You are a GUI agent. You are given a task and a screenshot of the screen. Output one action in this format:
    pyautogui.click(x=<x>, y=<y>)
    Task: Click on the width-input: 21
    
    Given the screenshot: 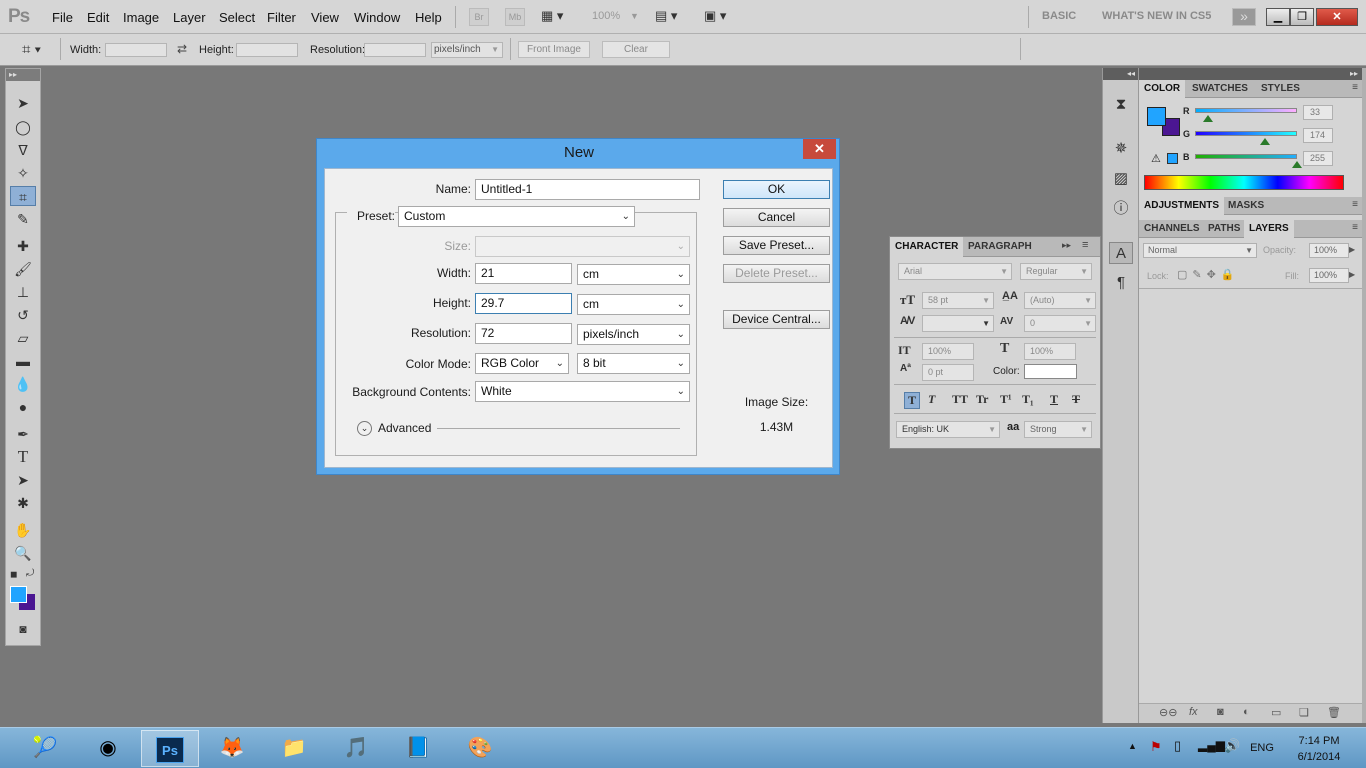 What is the action you would take?
    pyautogui.click(x=523, y=273)
    